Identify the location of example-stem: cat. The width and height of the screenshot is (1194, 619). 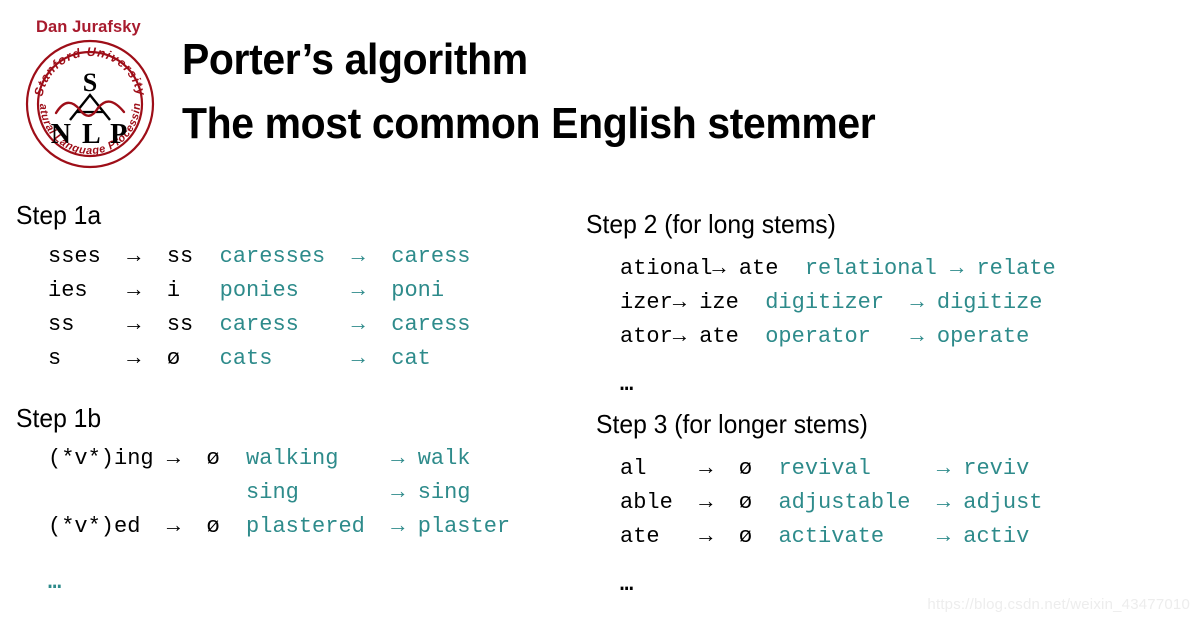
(411, 358).